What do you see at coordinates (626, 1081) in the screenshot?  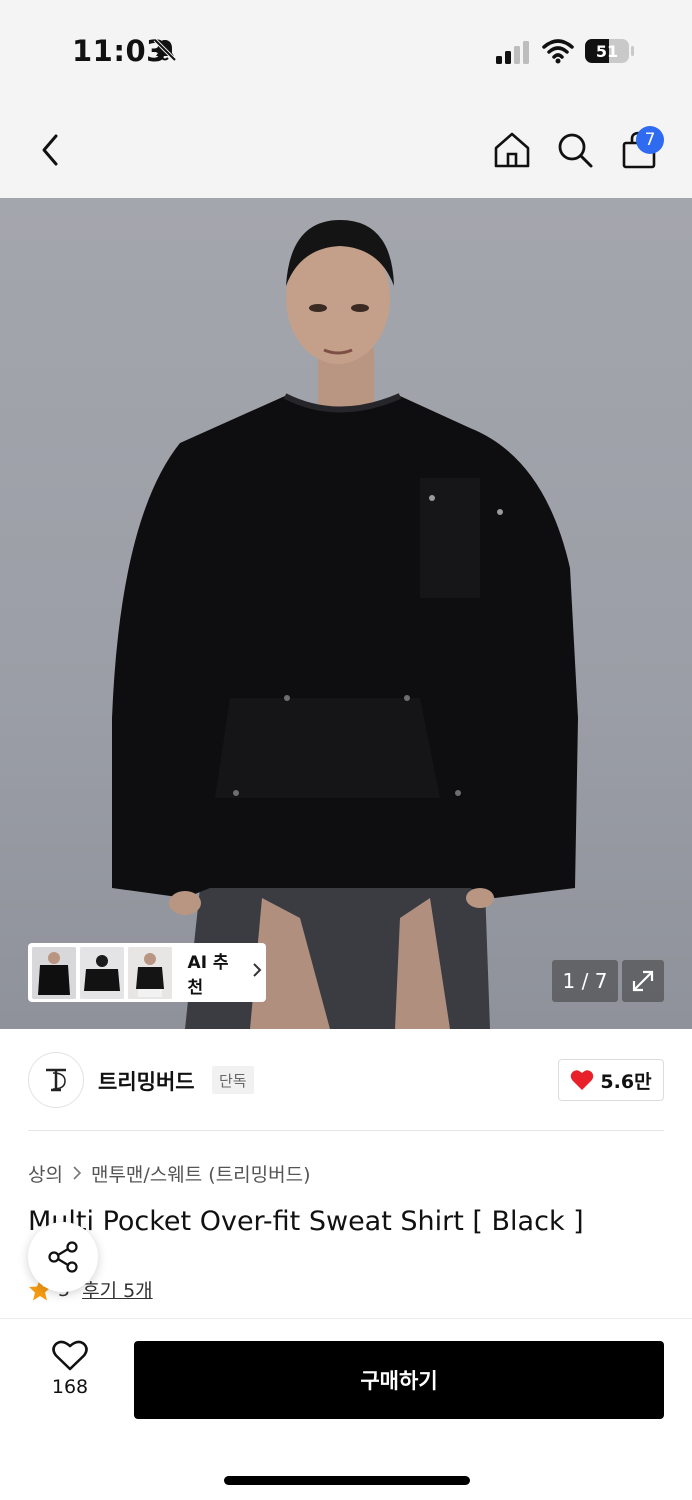 I see `brand-like-count: 5.6만` at bounding box center [626, 1081].